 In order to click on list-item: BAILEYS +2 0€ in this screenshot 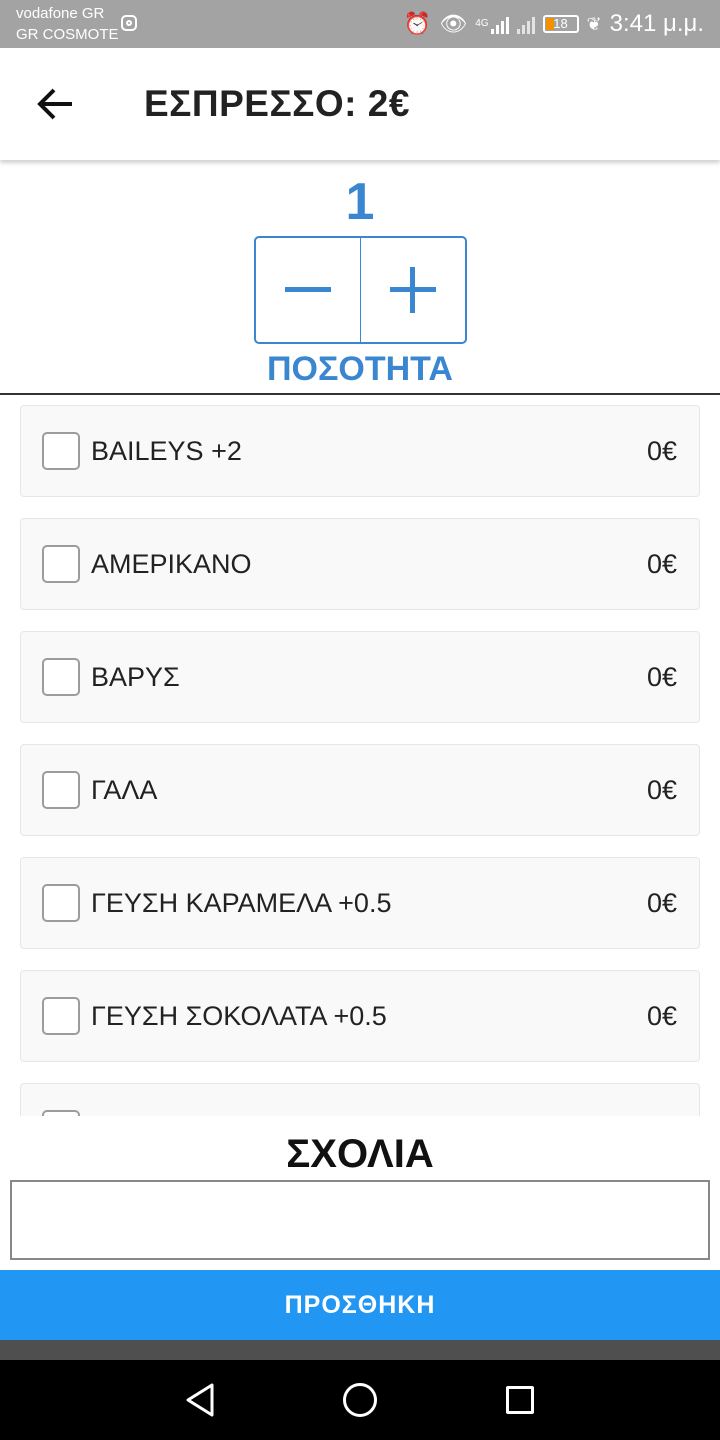, I will do `click(360, 451)`.